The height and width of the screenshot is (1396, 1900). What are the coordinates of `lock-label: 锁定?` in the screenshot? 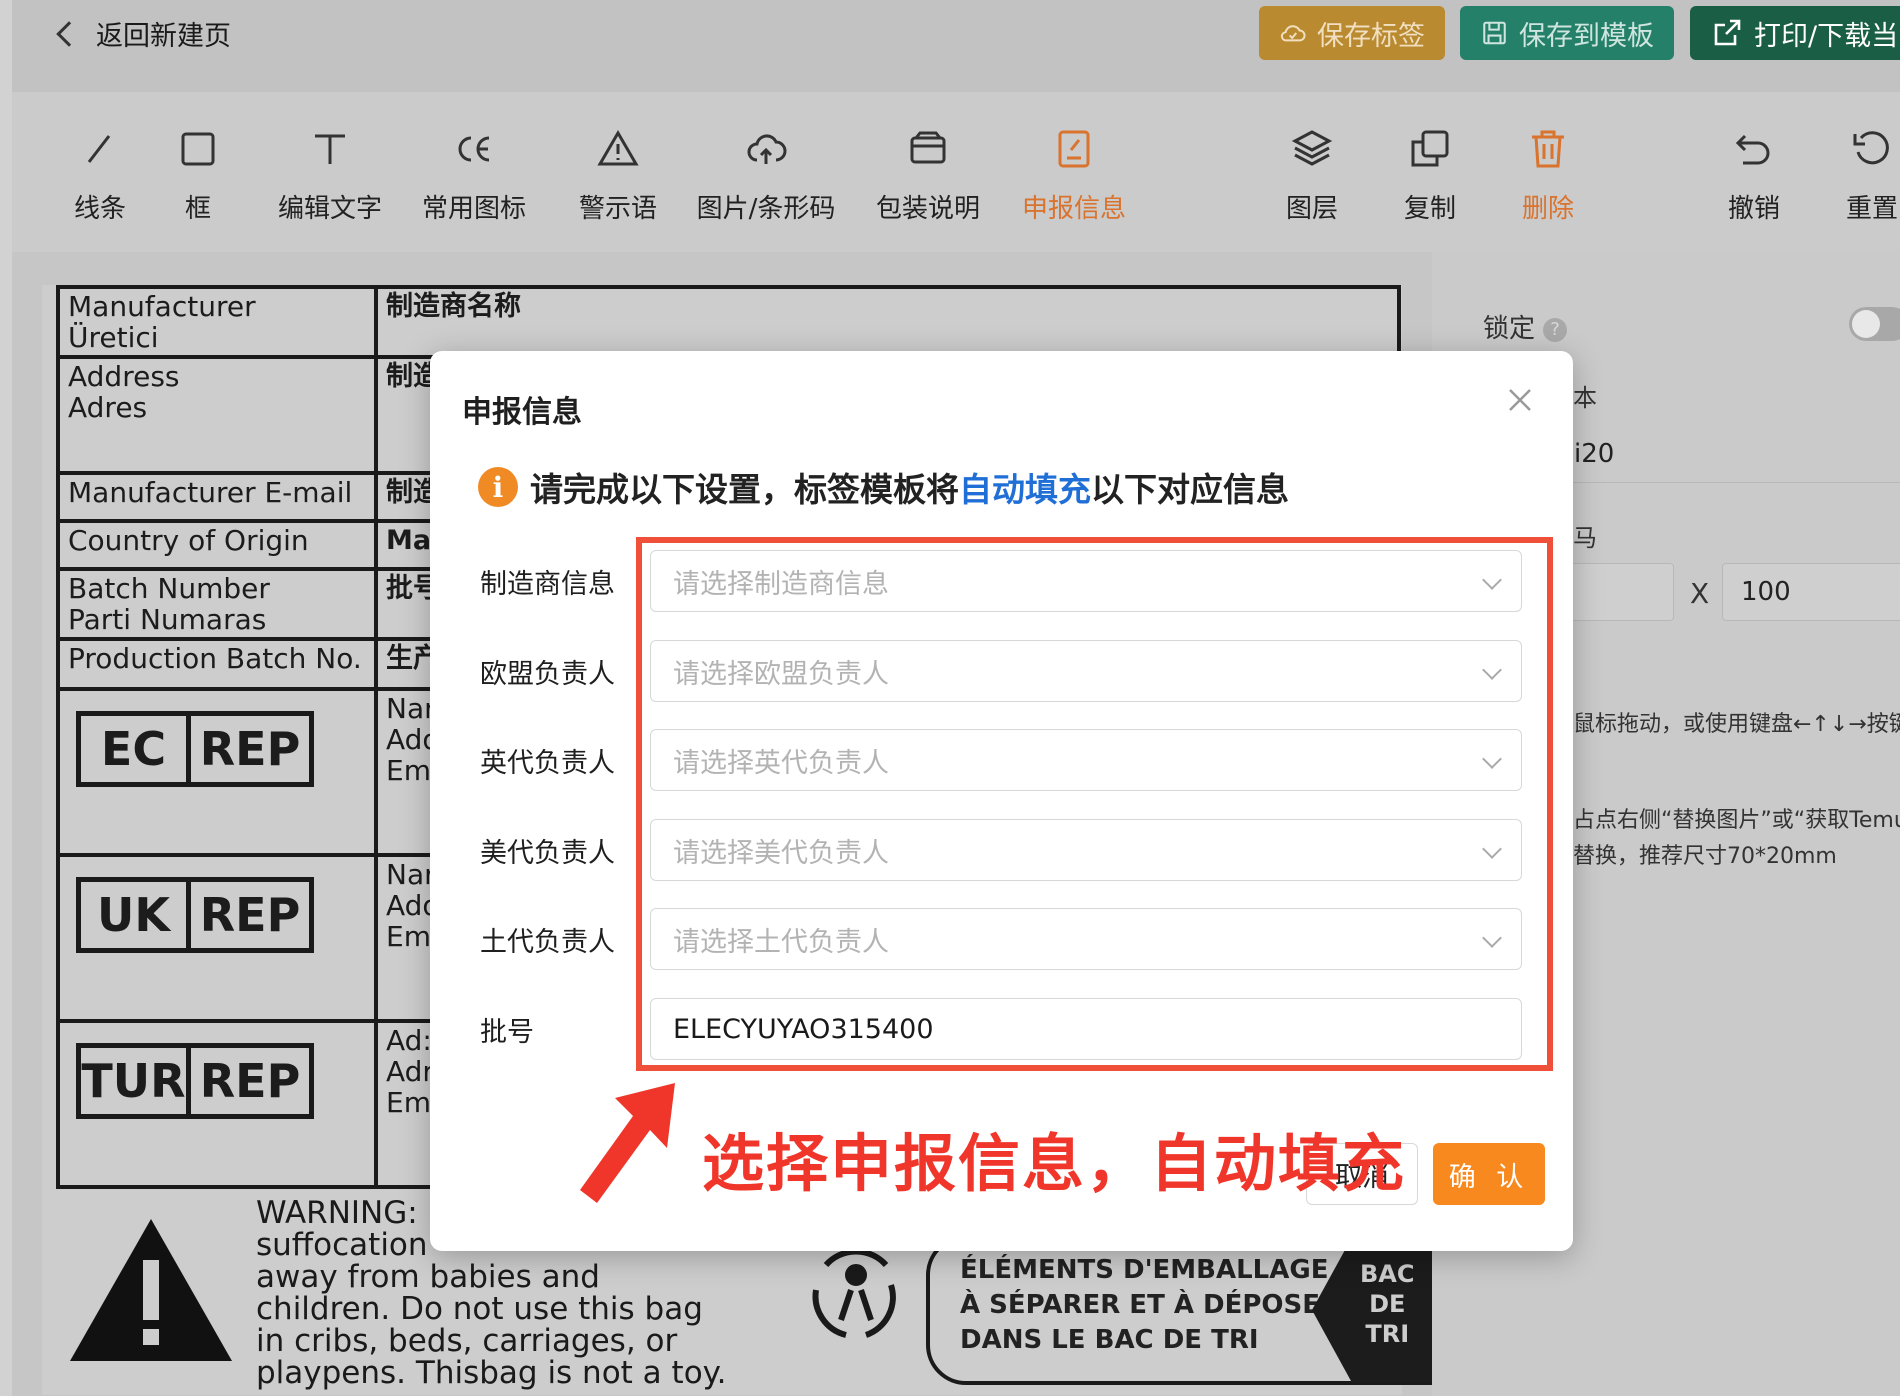 It's located at (1525, 326).